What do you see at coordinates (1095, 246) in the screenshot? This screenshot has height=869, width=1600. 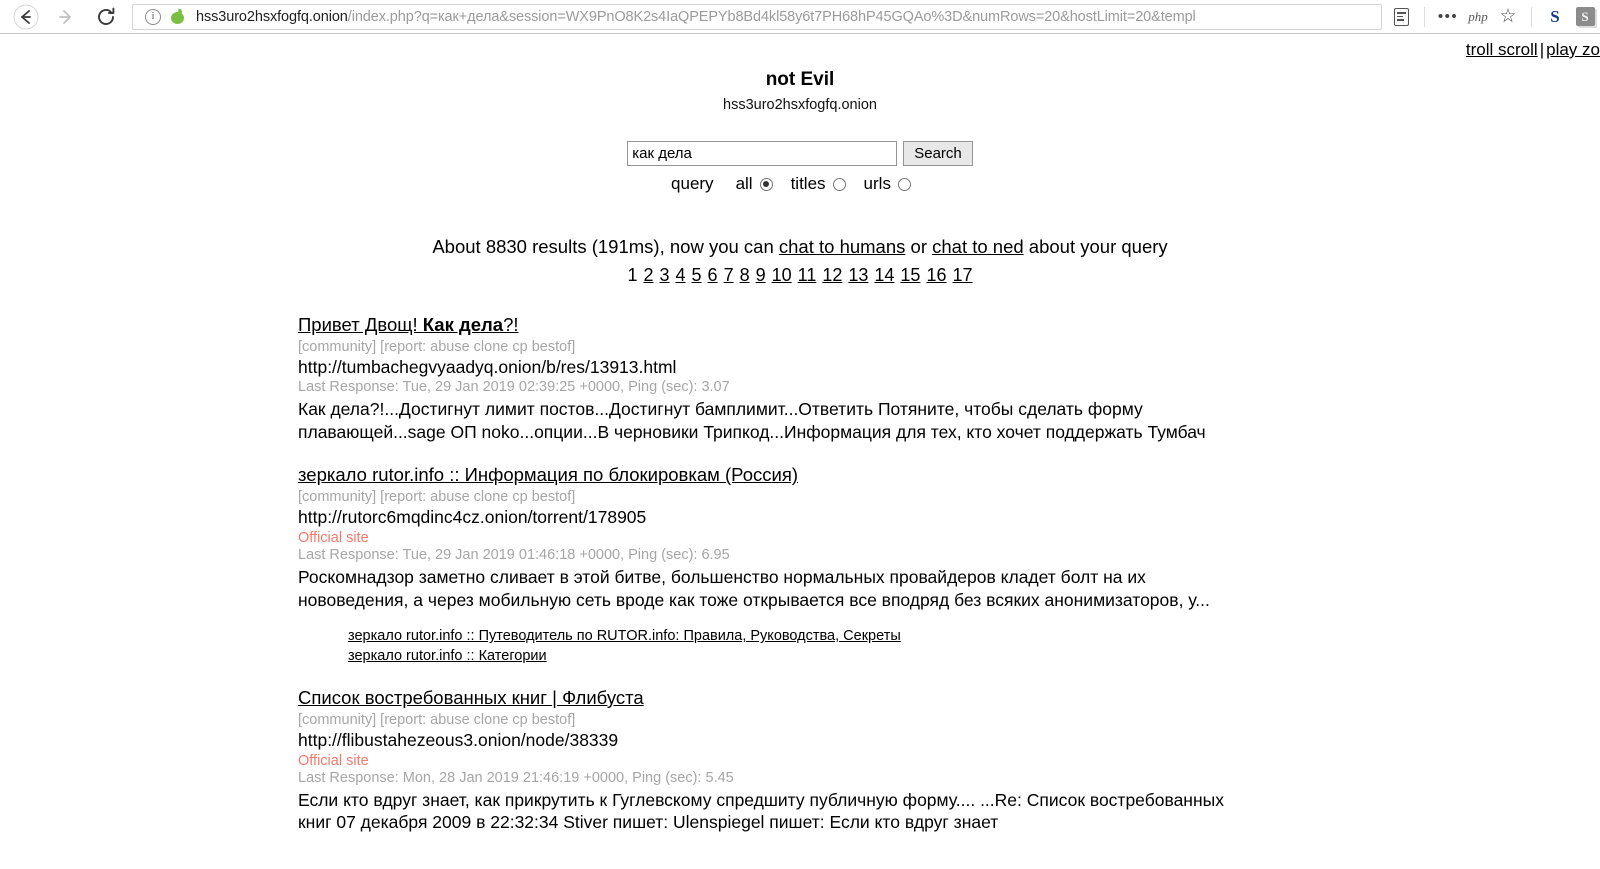 I see `results-summary-suffix: about your query` at bounding box center [1095, 246].